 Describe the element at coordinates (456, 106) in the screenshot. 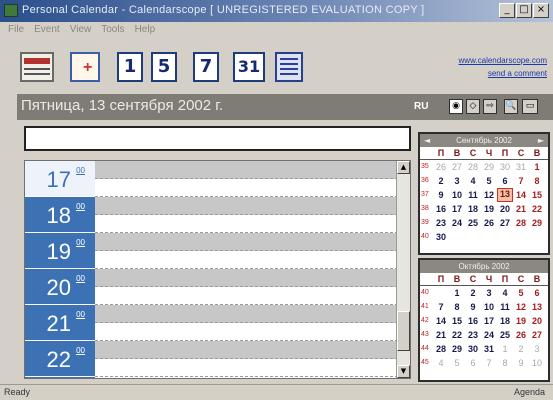

I see `today-button: ◉` at that location.